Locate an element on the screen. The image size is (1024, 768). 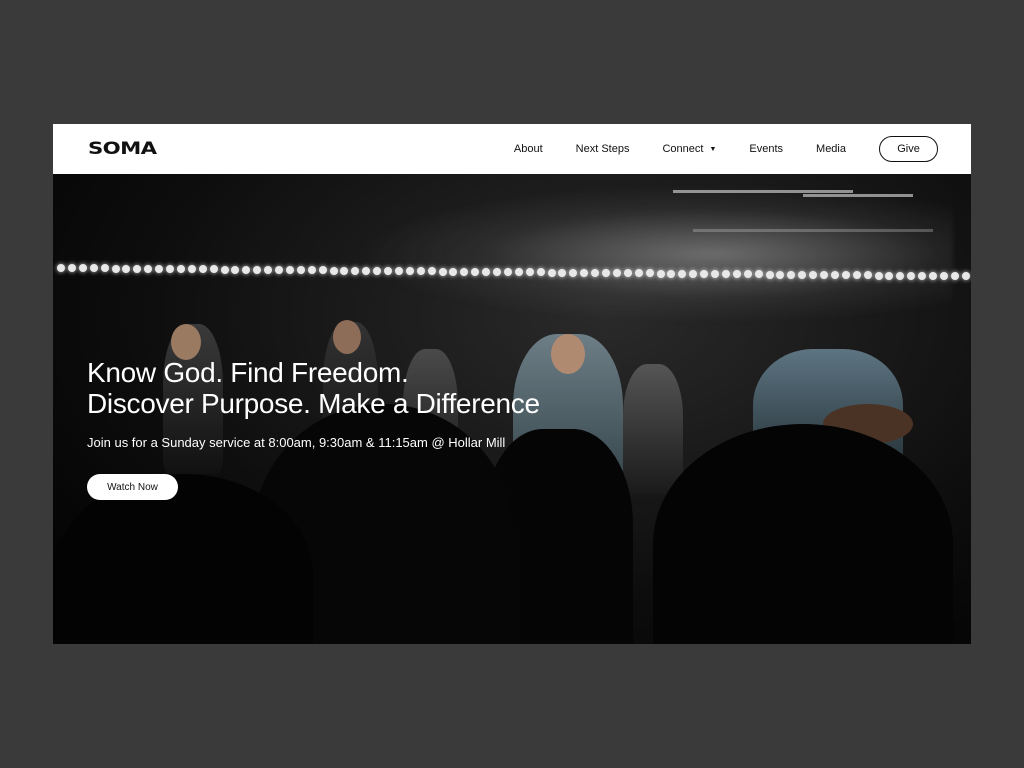
watch-now-button: Watch Now is located at coordinates (132, 487).